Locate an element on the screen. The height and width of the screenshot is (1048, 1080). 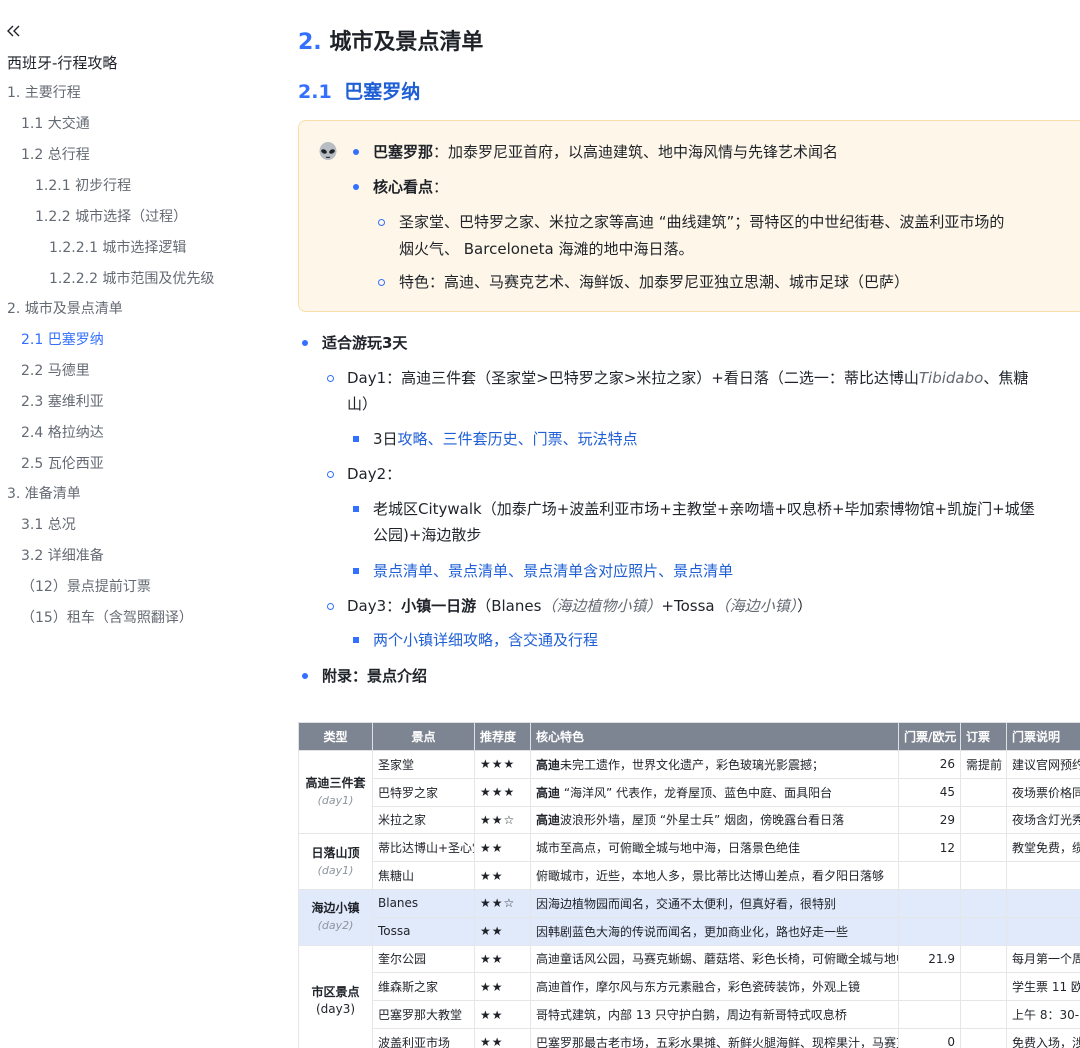
toc-item: 2.3 塞维利亚 is located at coordinates (62, 402).